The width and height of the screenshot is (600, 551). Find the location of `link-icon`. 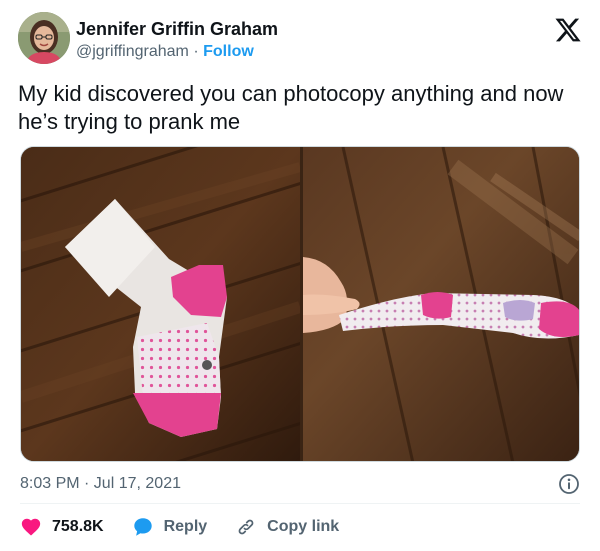

link-icon is located at coordinates (246, 527).